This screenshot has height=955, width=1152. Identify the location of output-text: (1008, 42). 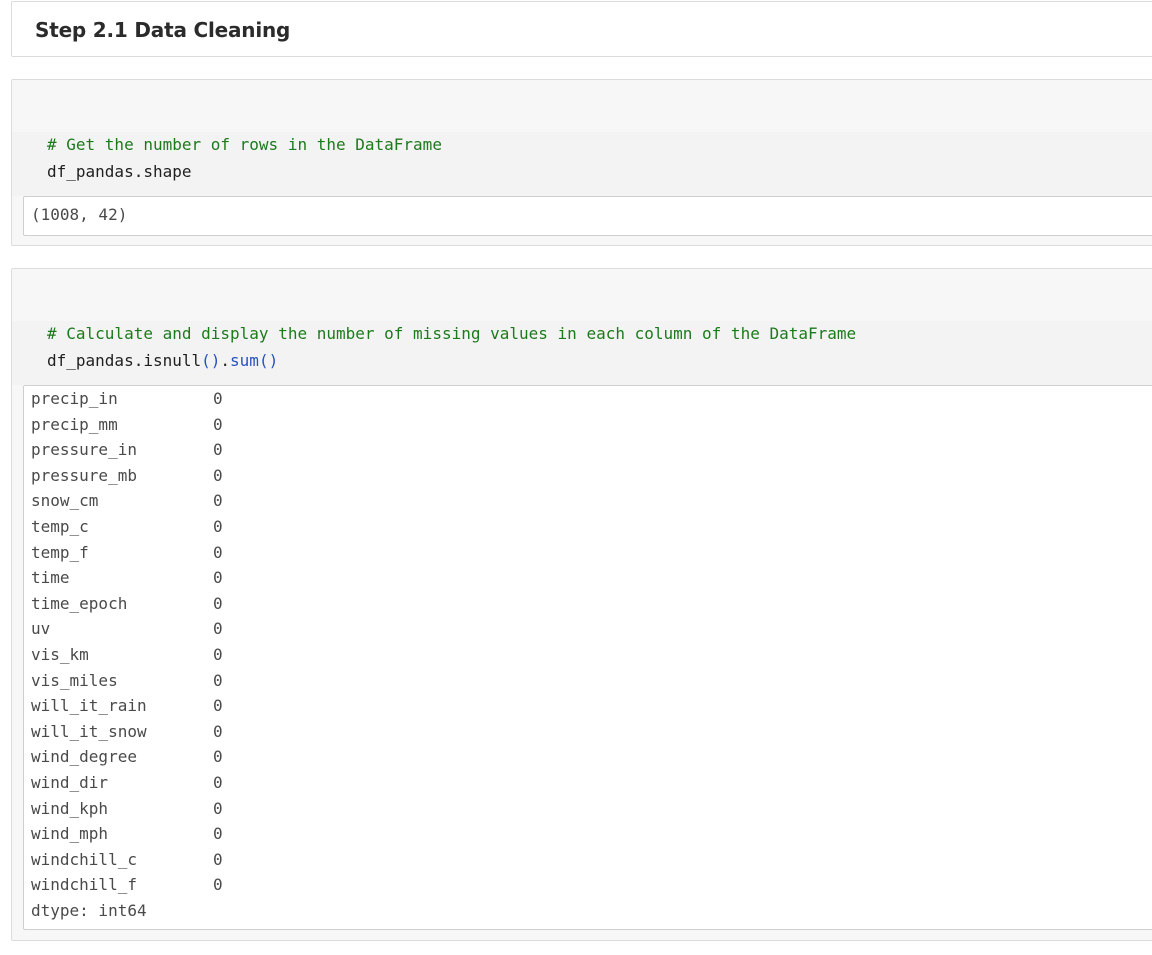
(79, 214).